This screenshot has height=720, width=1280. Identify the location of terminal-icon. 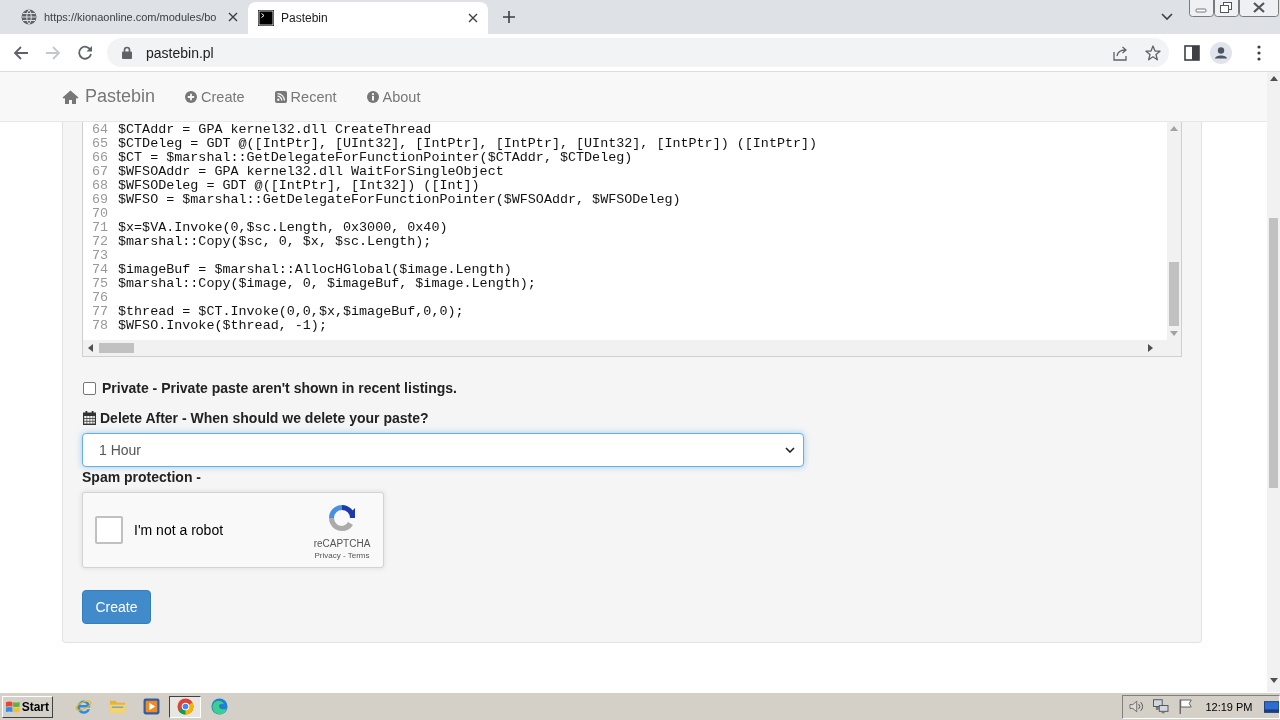
(266, 18).